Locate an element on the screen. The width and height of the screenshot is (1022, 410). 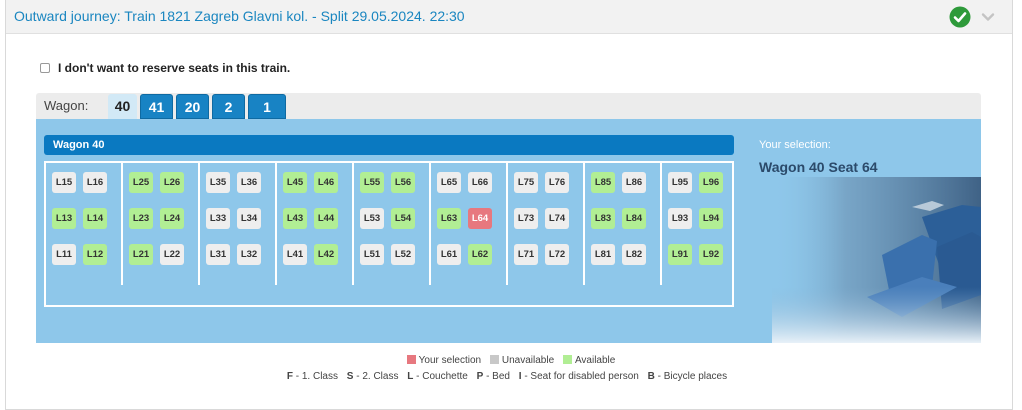
seat-l46: L46 is located at coordinates (326, 182).